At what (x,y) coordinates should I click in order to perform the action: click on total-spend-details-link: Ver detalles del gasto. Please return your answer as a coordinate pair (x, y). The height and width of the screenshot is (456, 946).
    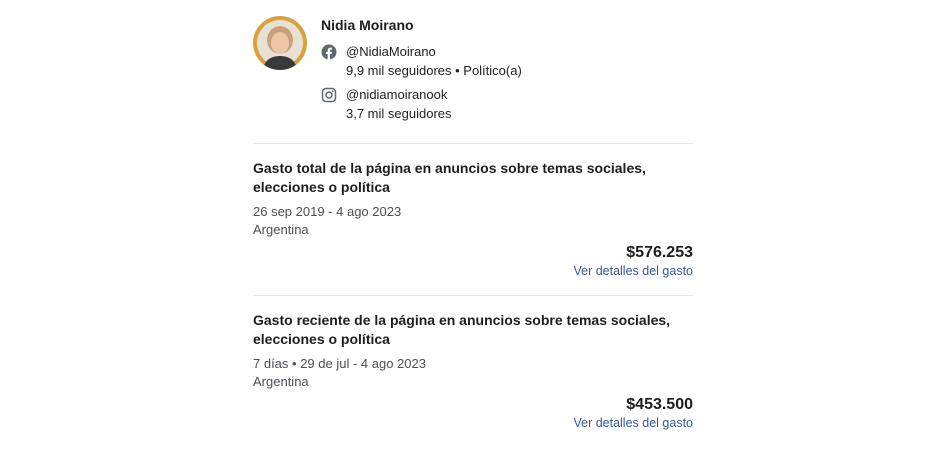
    Looking at the image, I should click on (633, 271).